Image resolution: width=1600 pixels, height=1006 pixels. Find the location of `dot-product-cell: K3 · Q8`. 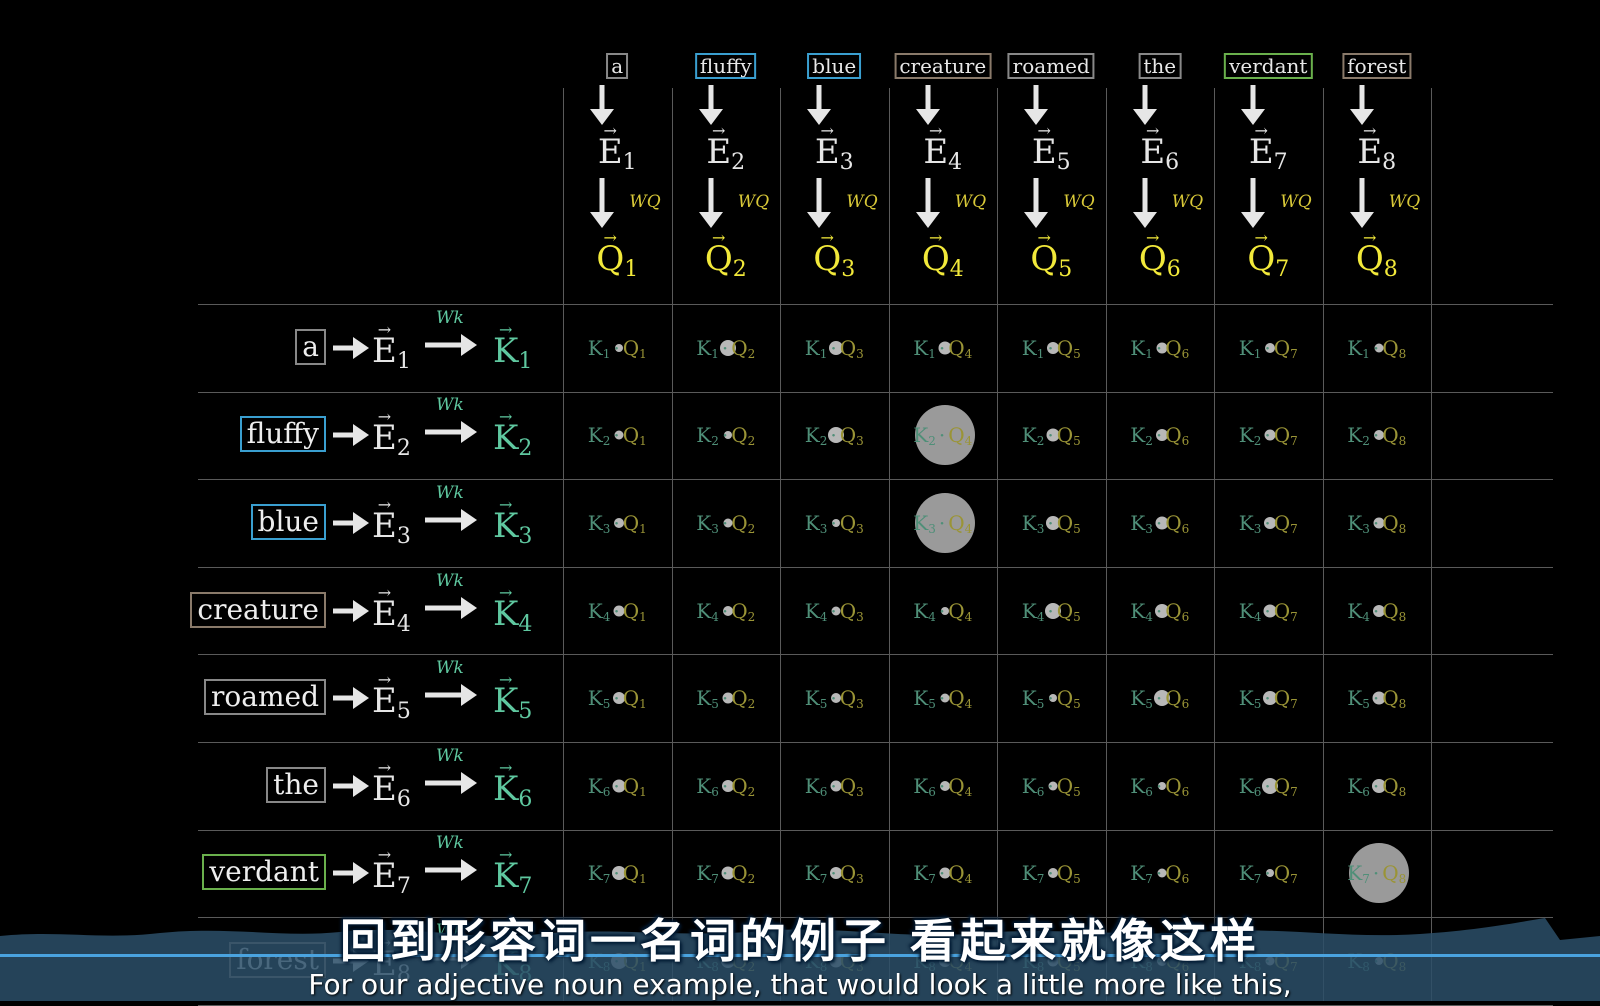

dot-product-cell: K3 · Q8 is located at coordinates (1377, 526).